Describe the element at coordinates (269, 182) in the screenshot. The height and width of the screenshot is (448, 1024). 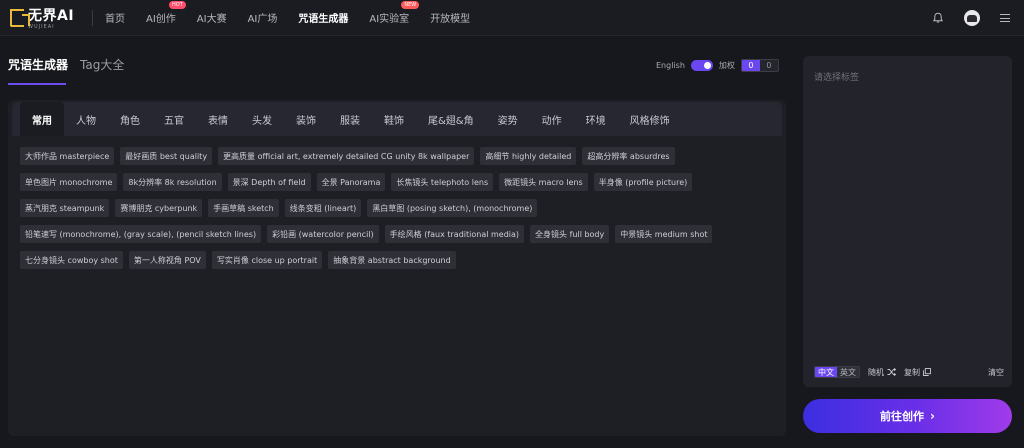
I see `tag-chip: 景深 Depth of field` at that location.